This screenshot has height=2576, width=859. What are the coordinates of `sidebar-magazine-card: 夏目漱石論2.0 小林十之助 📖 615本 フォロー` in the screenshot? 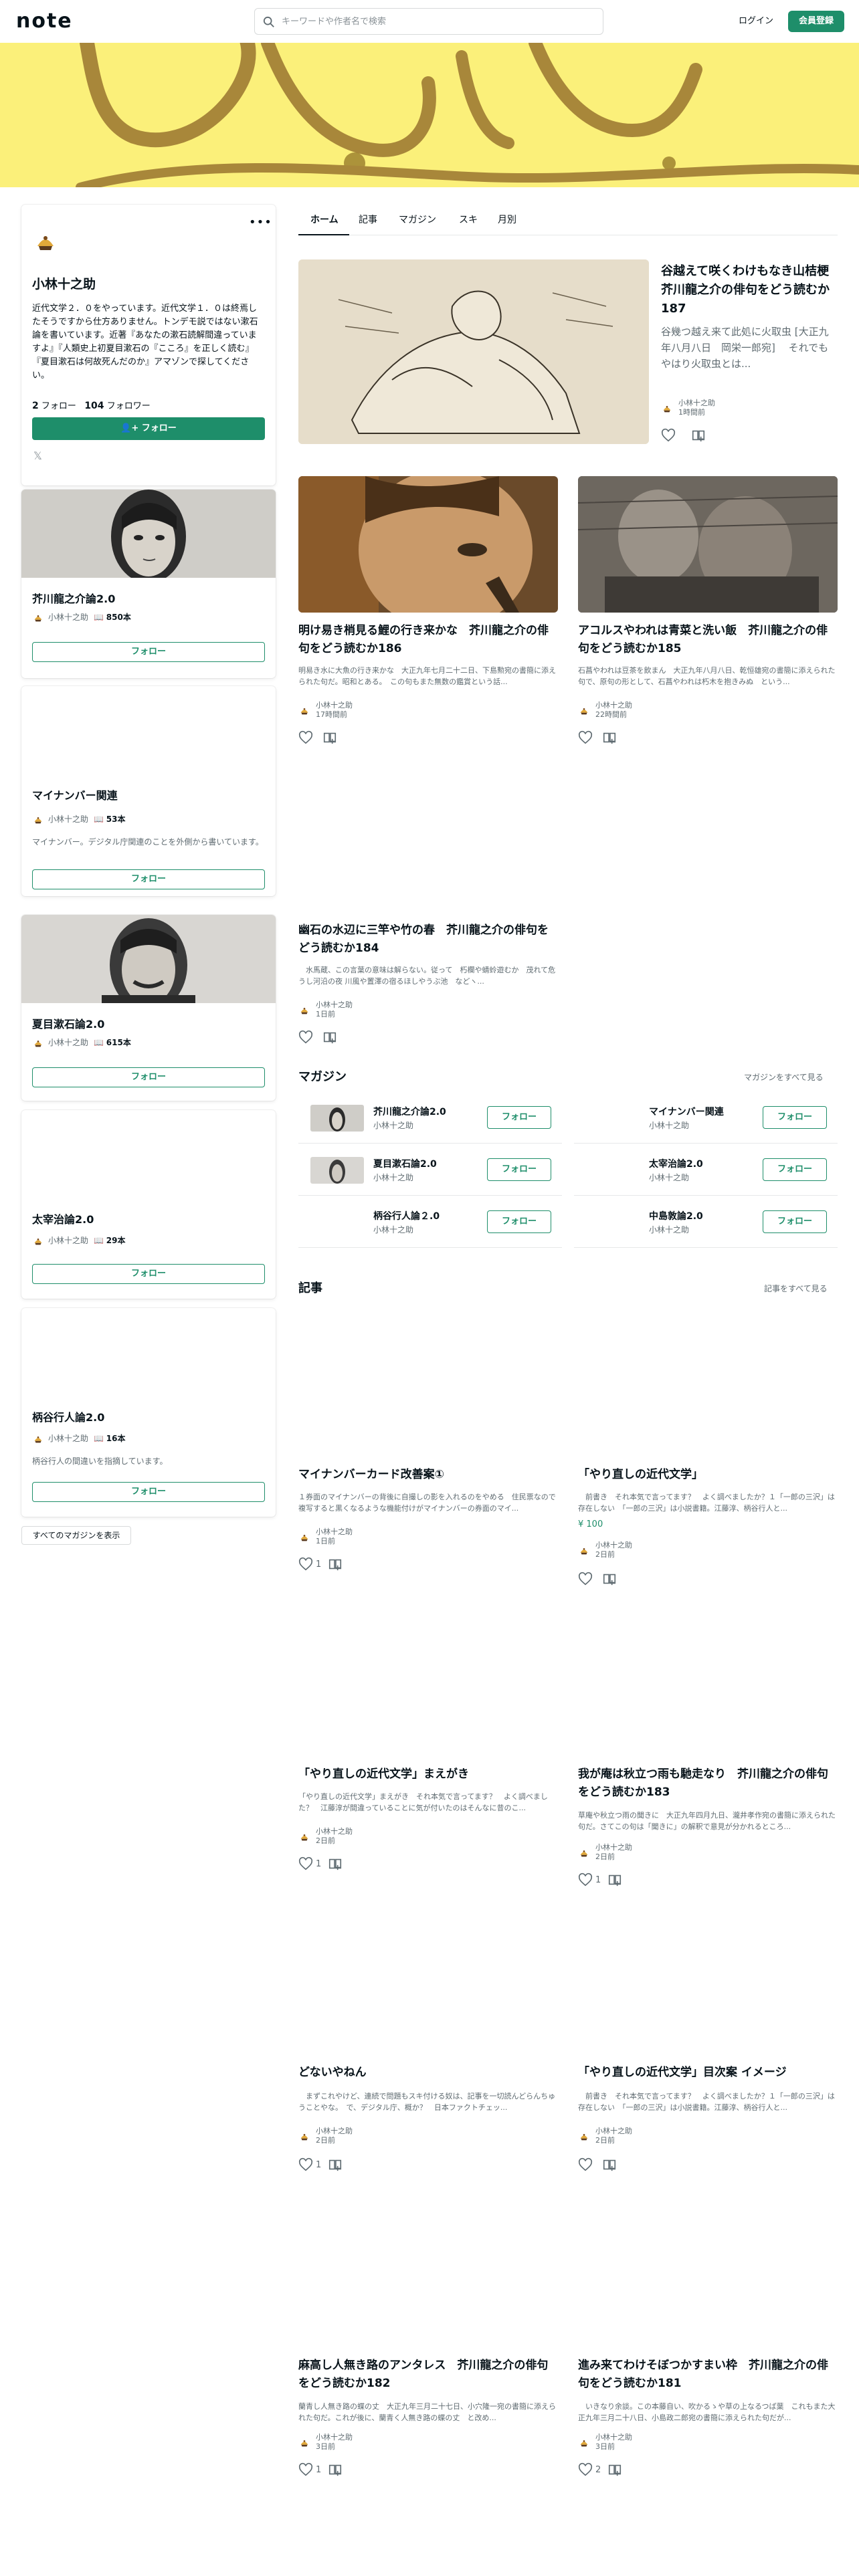 It's located at (148, 1008).